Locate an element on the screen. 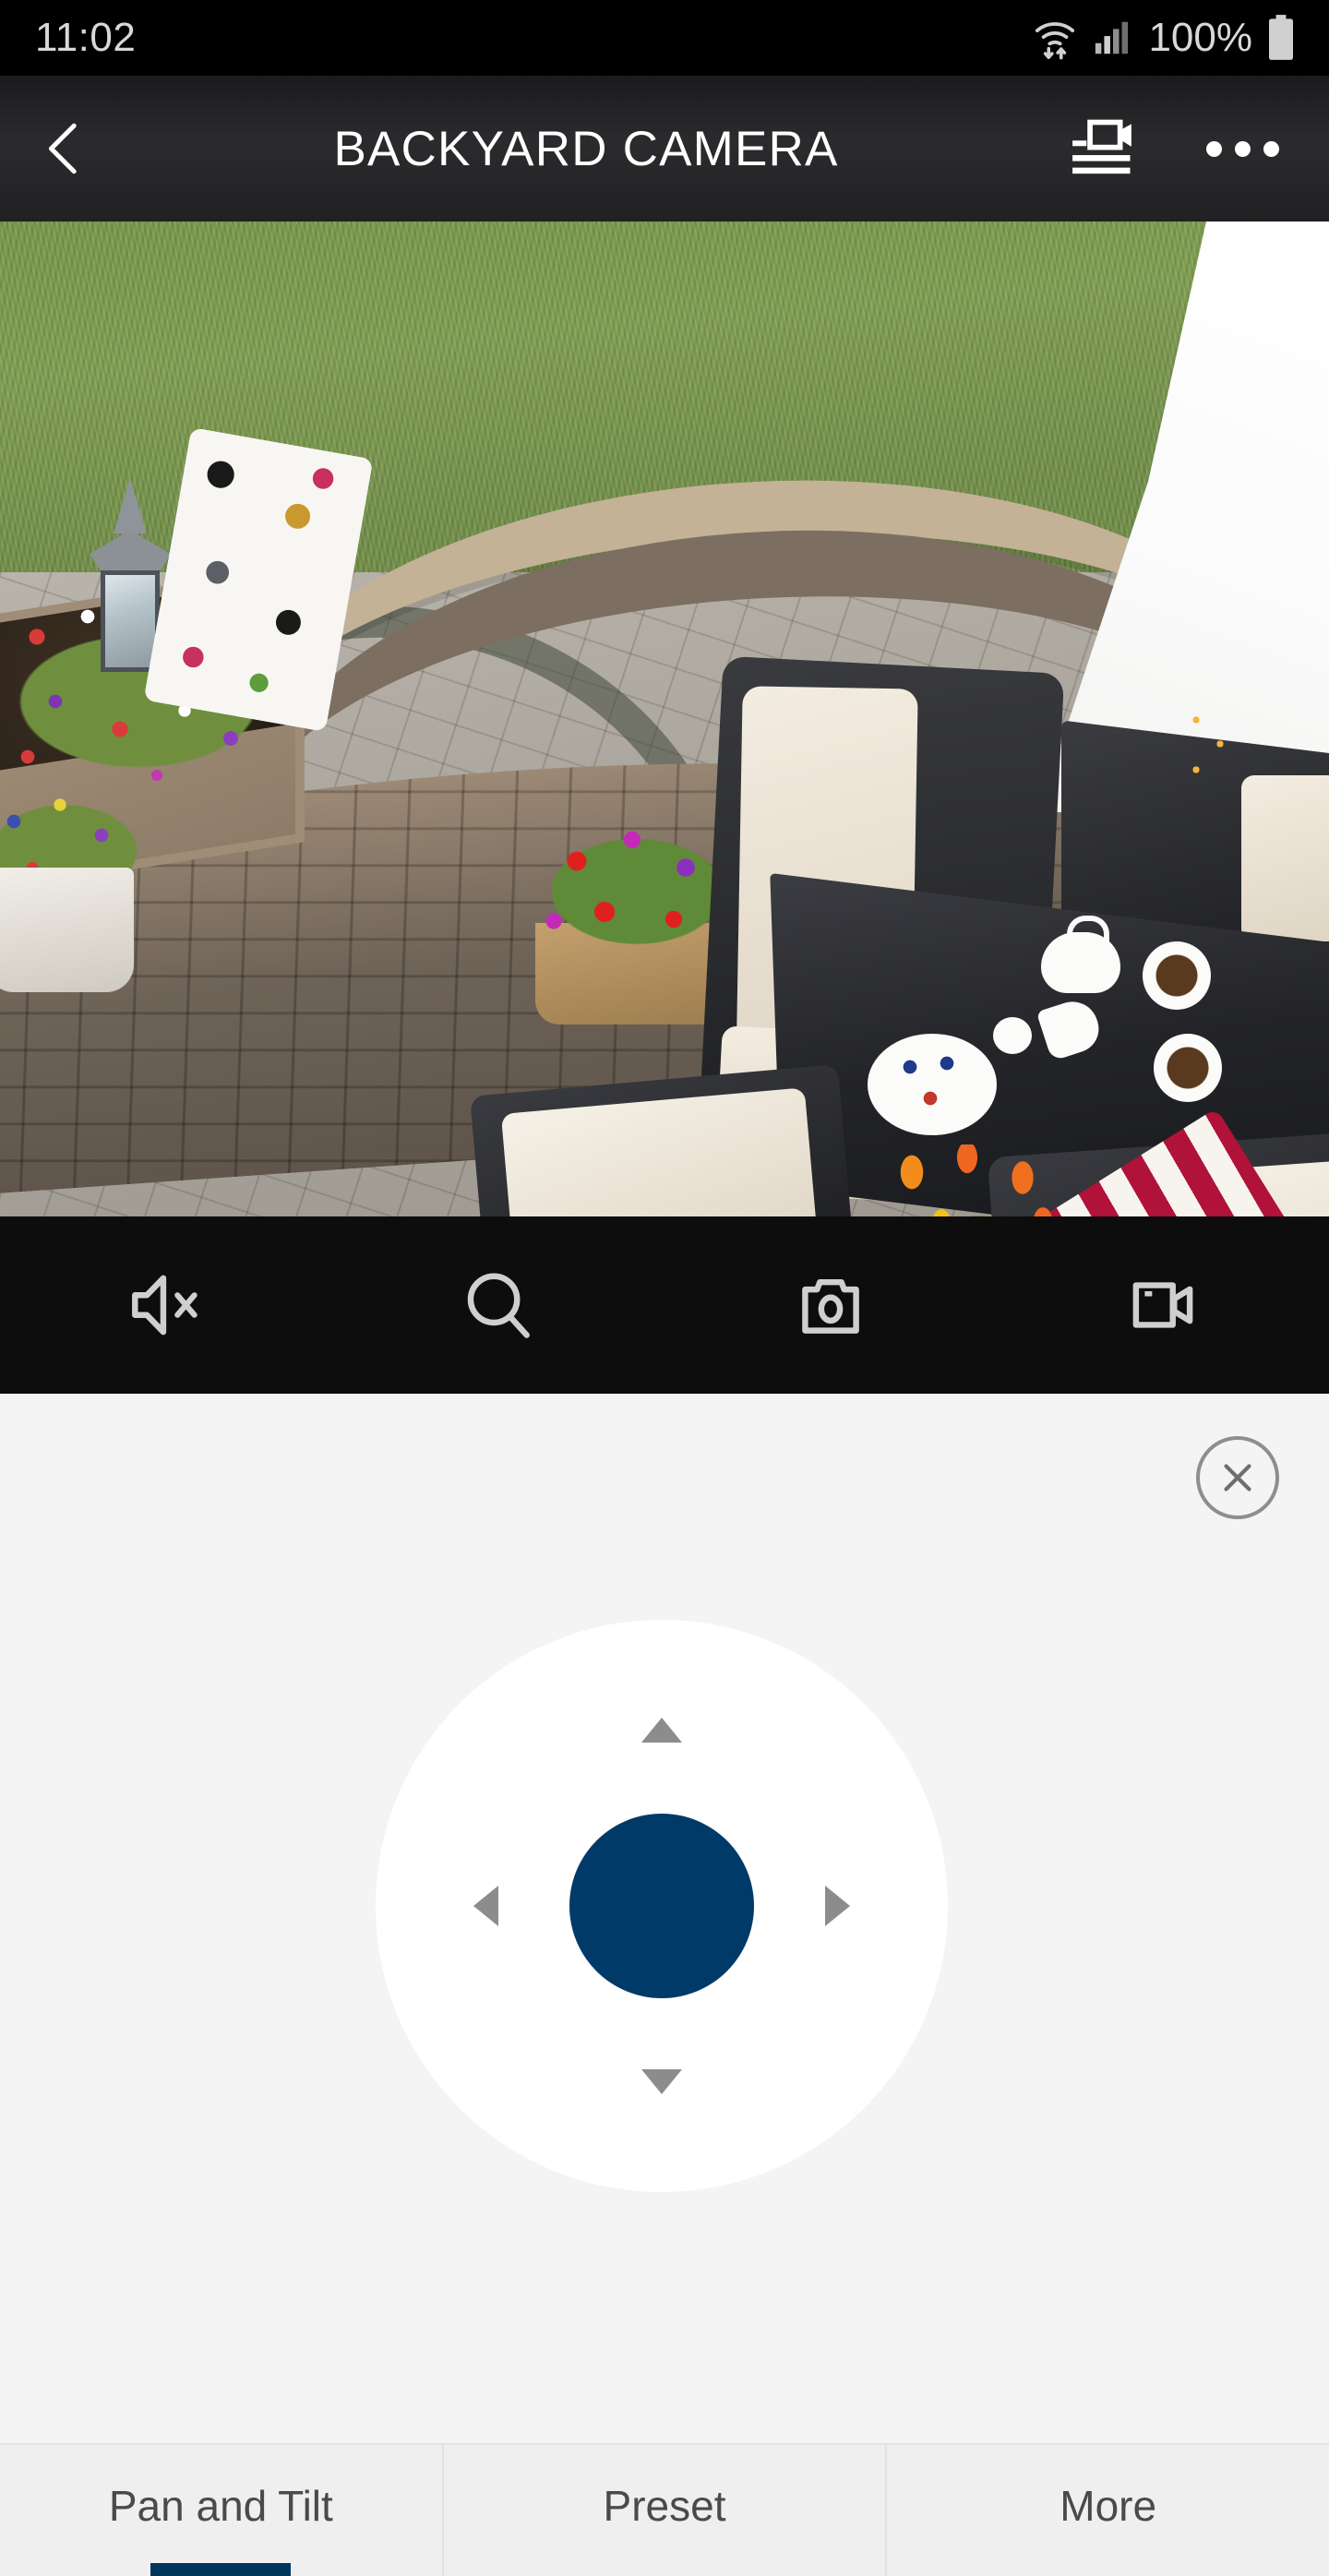 This screenshot has width=1329, height=2576. close-circle-icon is located at coordinates (1238, 1478).